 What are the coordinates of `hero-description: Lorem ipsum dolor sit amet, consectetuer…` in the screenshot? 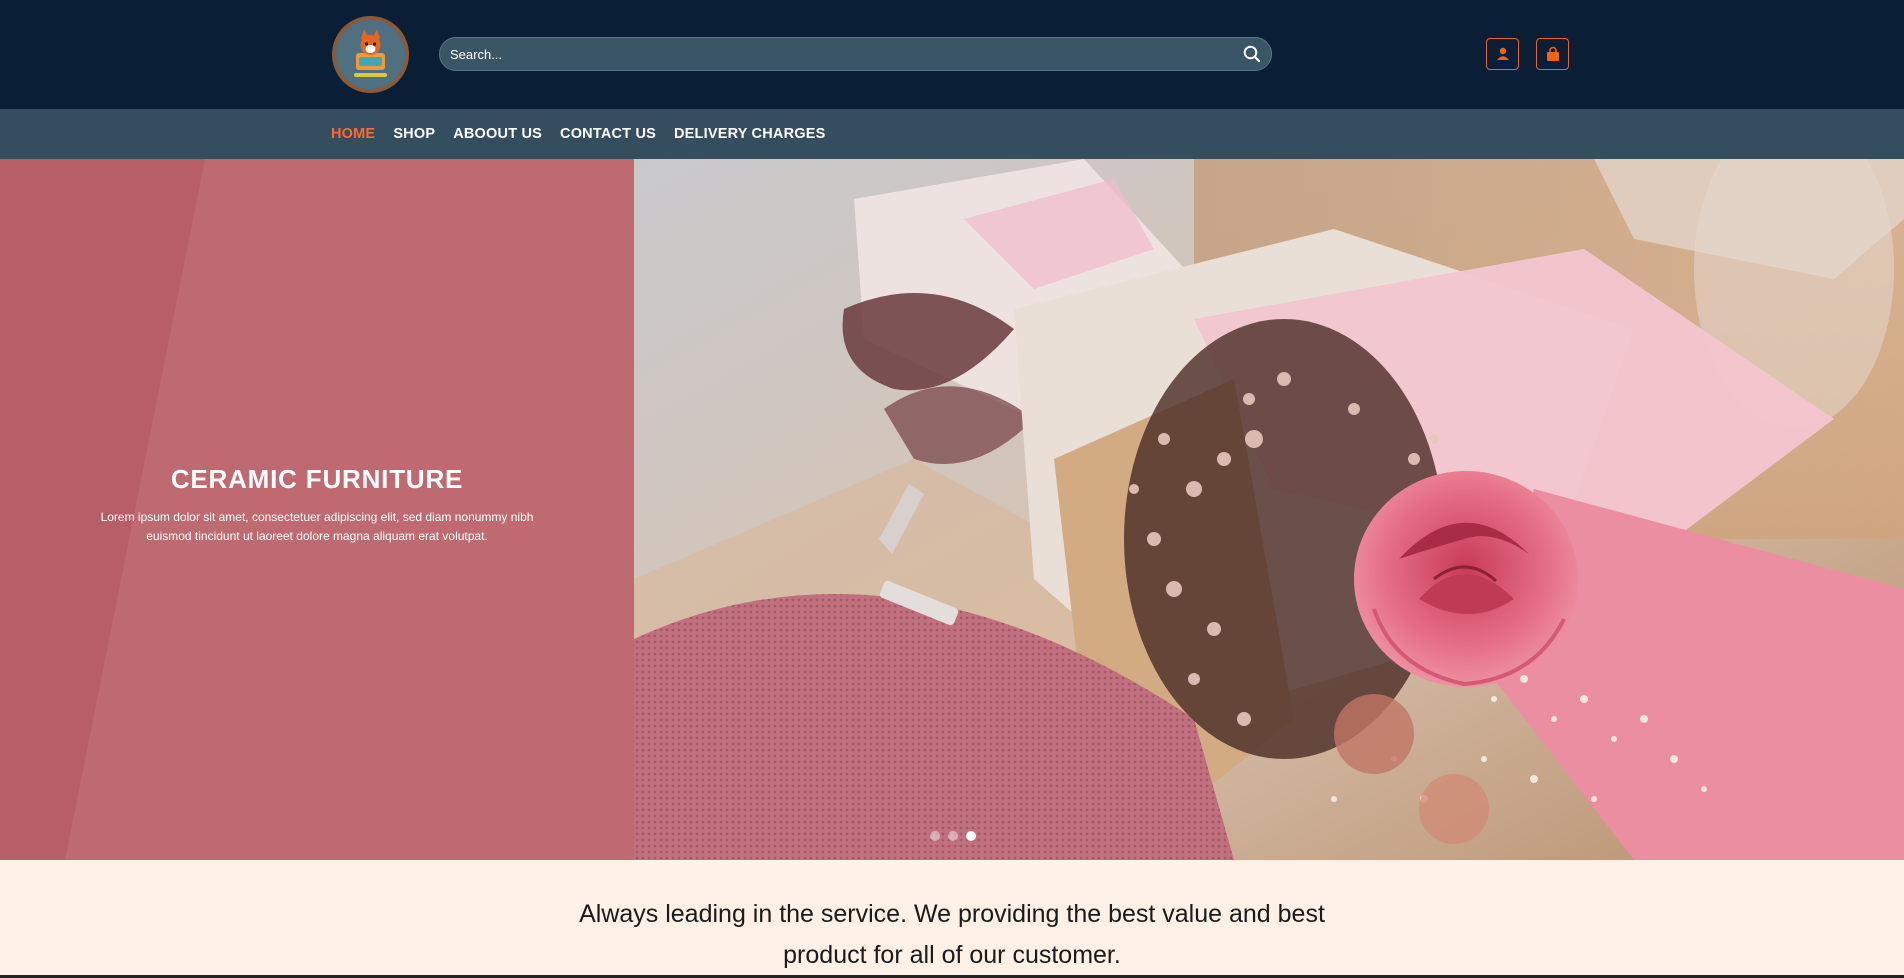 It's located at (317, 526).